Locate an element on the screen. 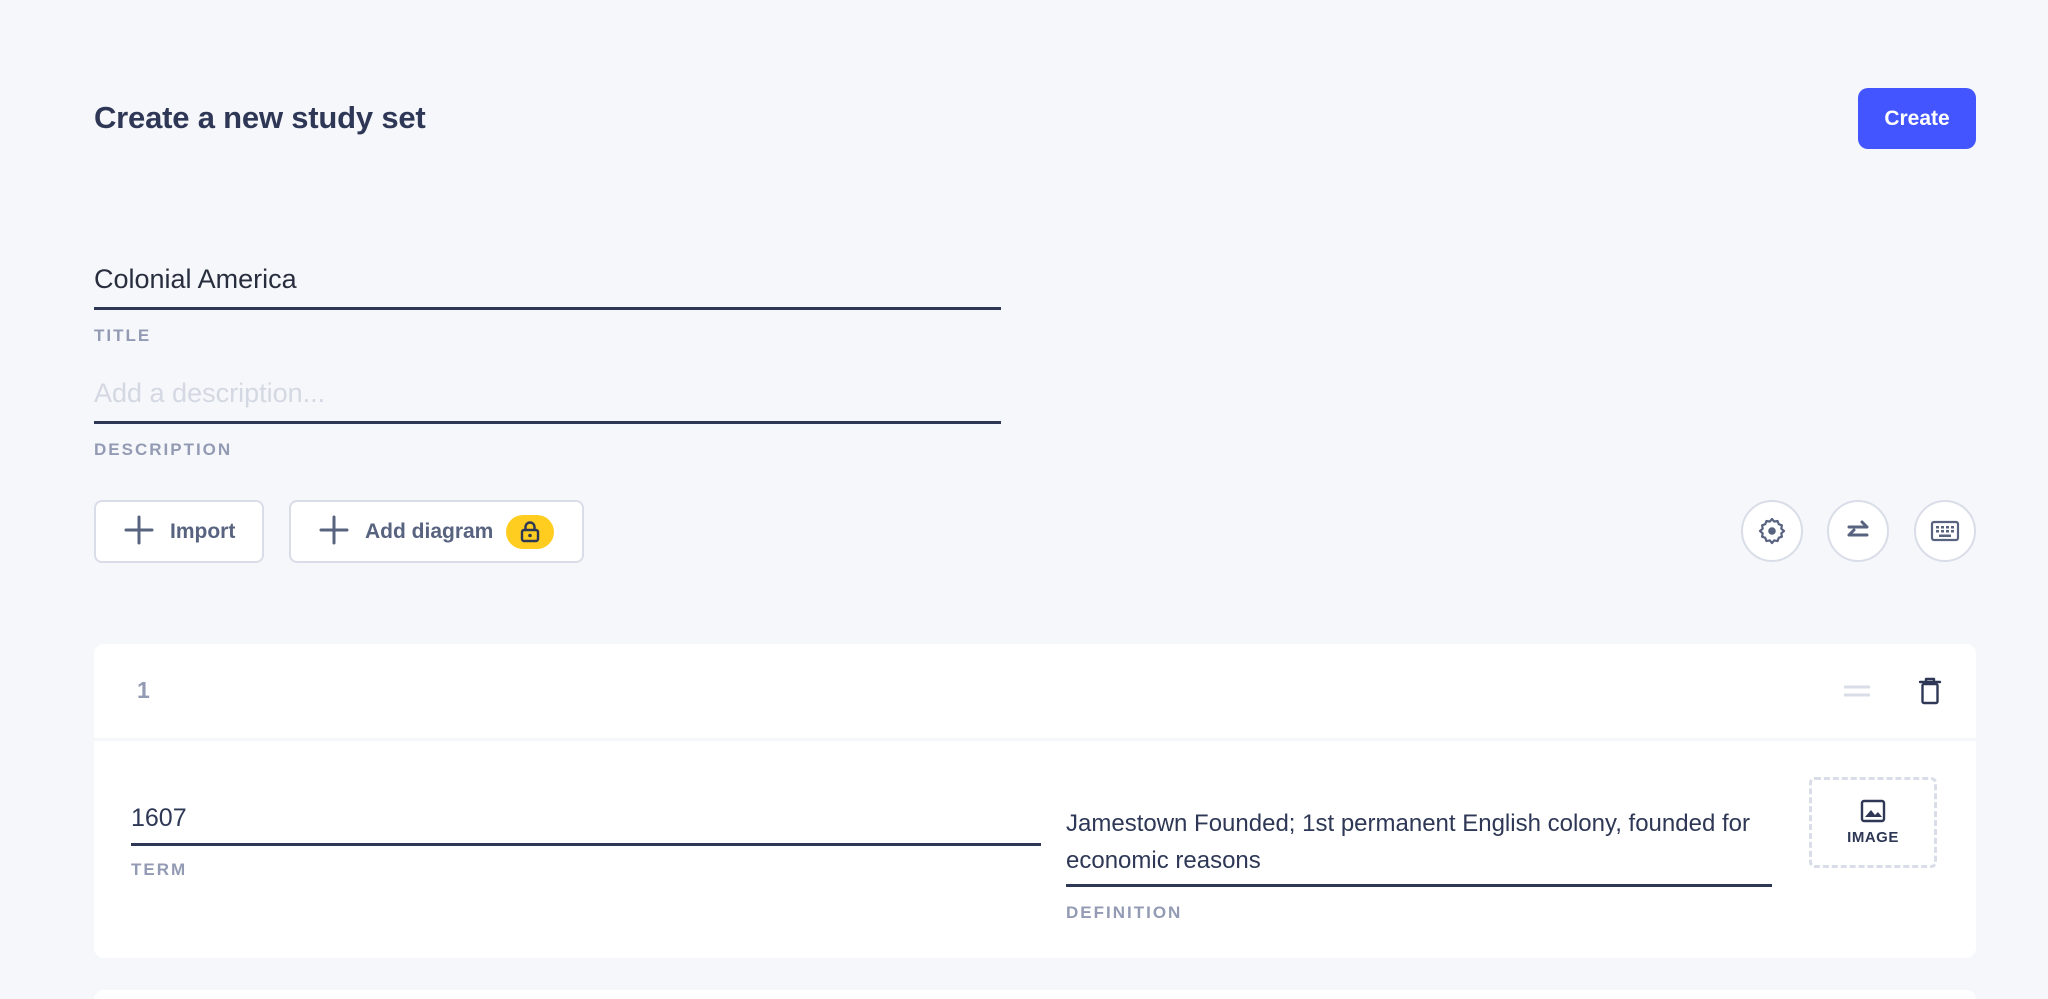 This screenshot has height=999, width=2048. term-field: TERM is located at coordinates (586, 842).